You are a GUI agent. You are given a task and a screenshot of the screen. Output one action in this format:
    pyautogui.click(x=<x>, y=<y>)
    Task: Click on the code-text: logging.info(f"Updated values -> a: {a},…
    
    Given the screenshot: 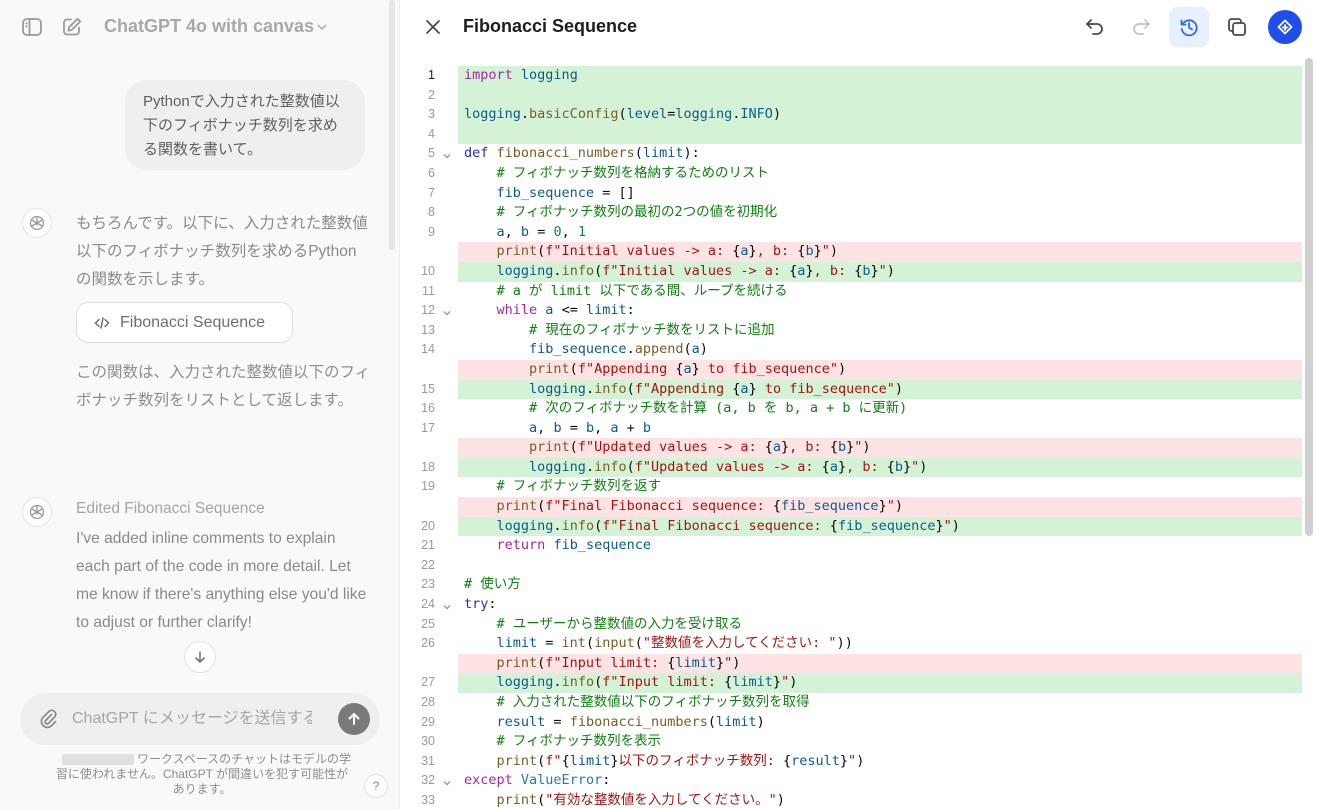 What is the action you would take?
    pyautogui.click(x=728, y=466)
    